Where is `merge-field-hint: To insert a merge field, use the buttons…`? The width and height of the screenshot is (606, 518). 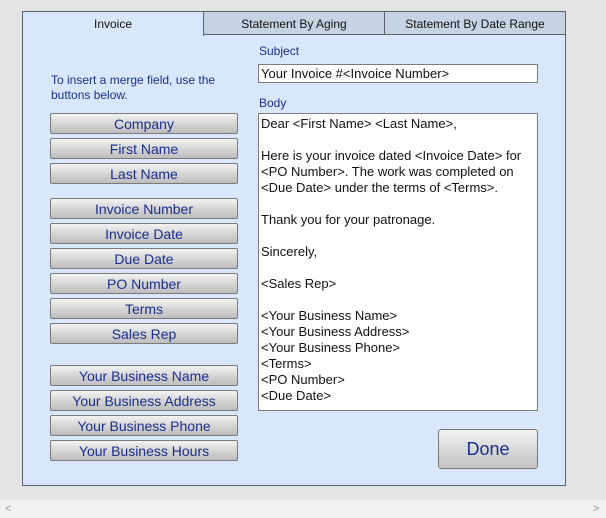 merge-field-hint: To insert a merge field, use the buttons… is located at coordinates (133, 87).